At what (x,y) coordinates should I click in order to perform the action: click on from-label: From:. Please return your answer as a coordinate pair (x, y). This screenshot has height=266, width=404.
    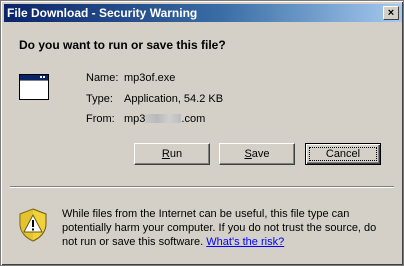
    Looking at the image, I should click on (100, 119).